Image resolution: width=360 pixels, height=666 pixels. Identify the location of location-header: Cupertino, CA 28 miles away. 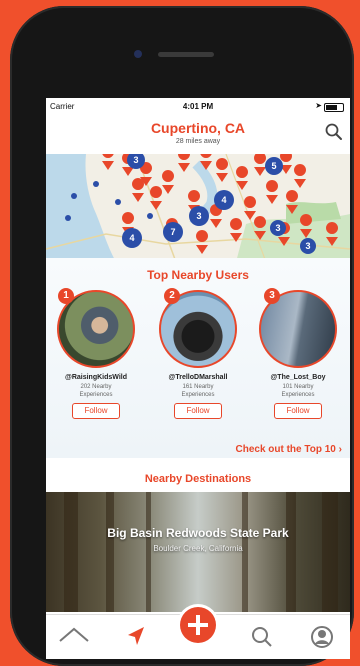
(198, 134).